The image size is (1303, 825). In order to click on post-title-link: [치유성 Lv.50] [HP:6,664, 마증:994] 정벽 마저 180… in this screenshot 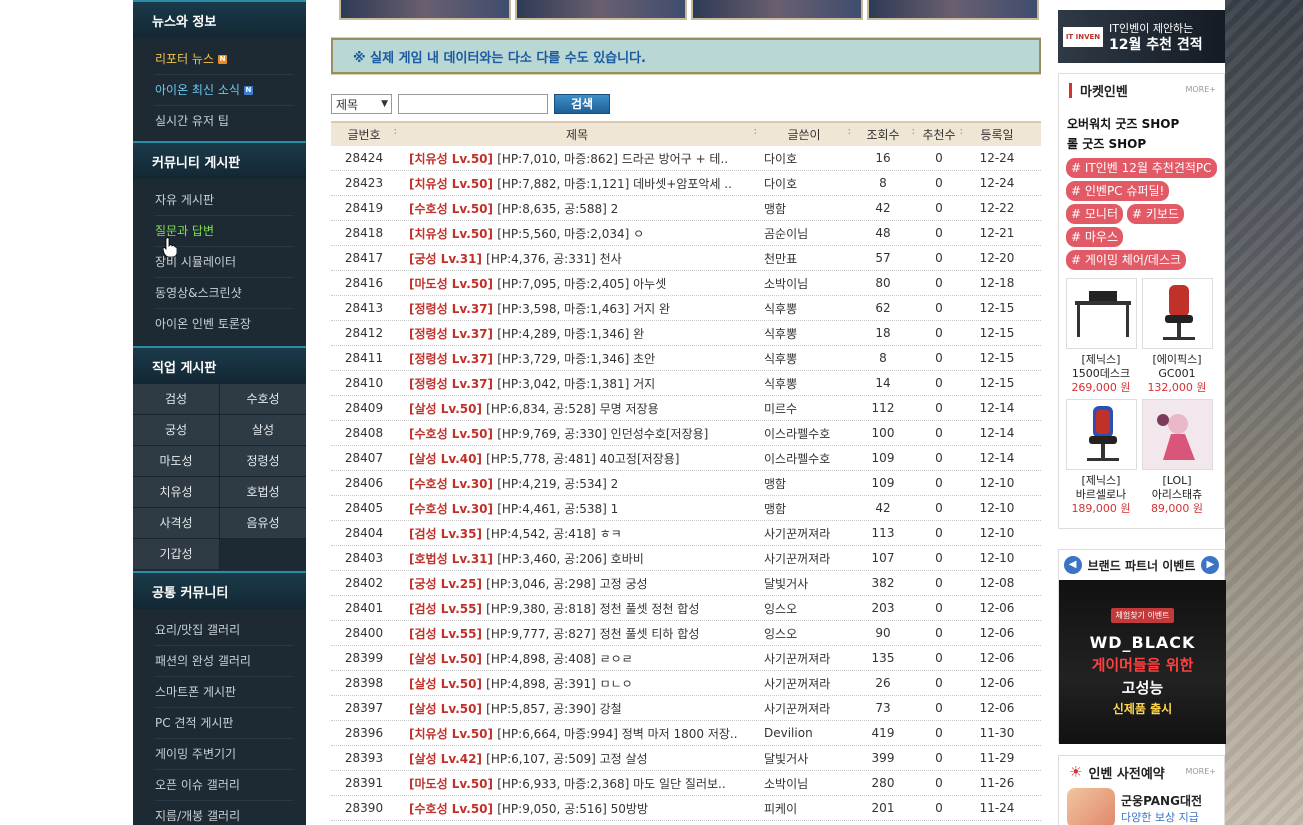, I will do `click(577, 733)`.